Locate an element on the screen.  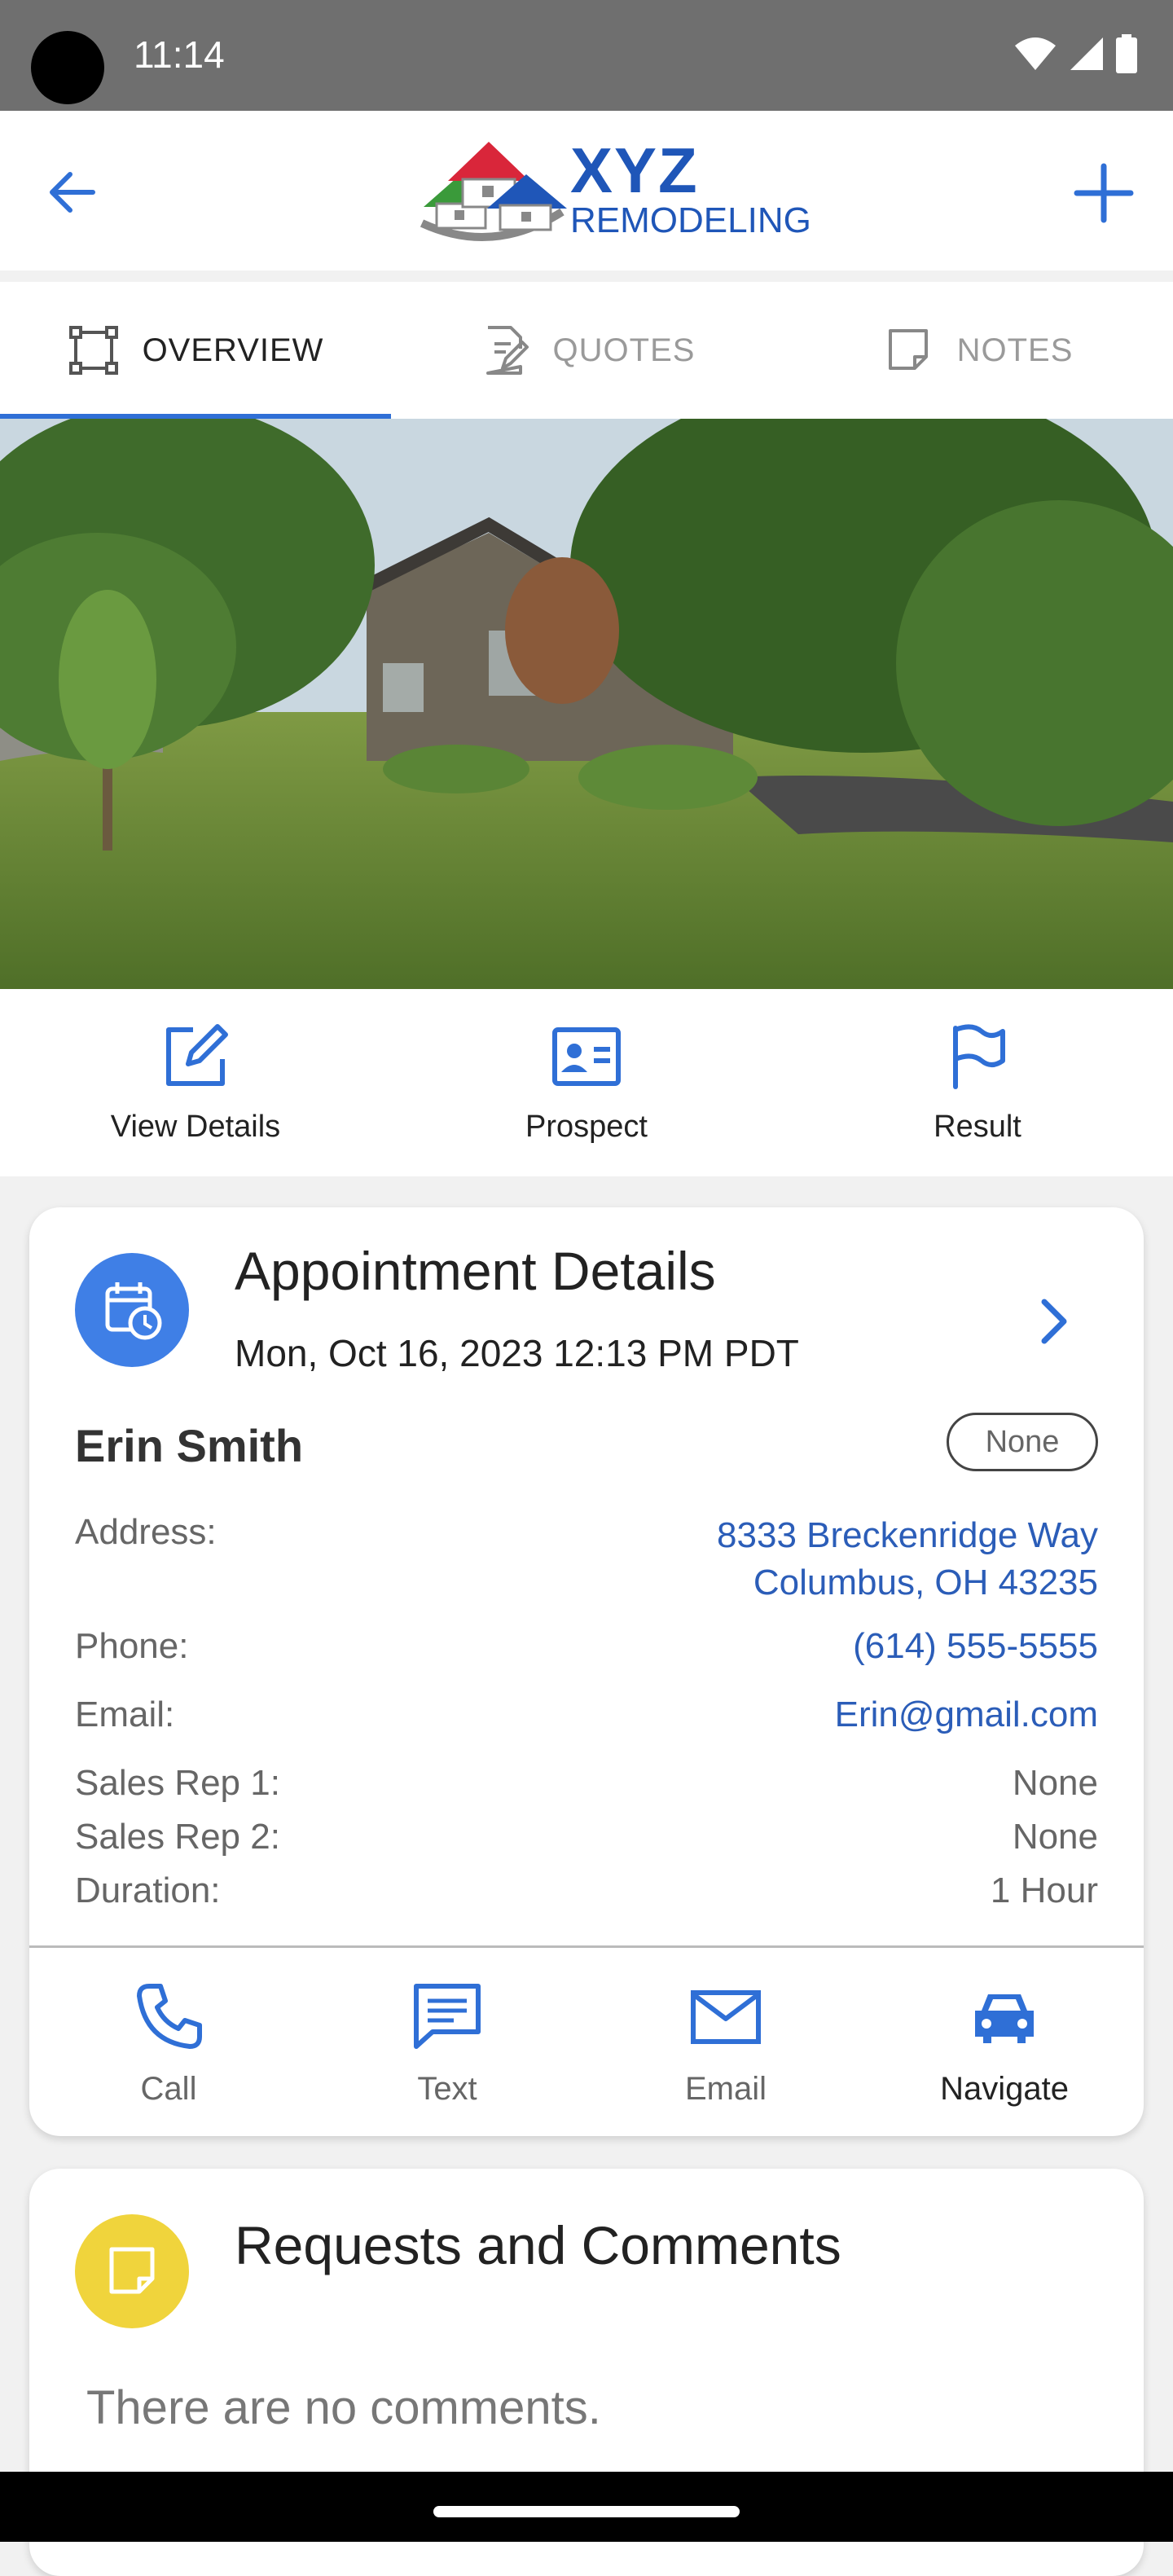
status-badge: None is located at coordinates (1022, 1442).